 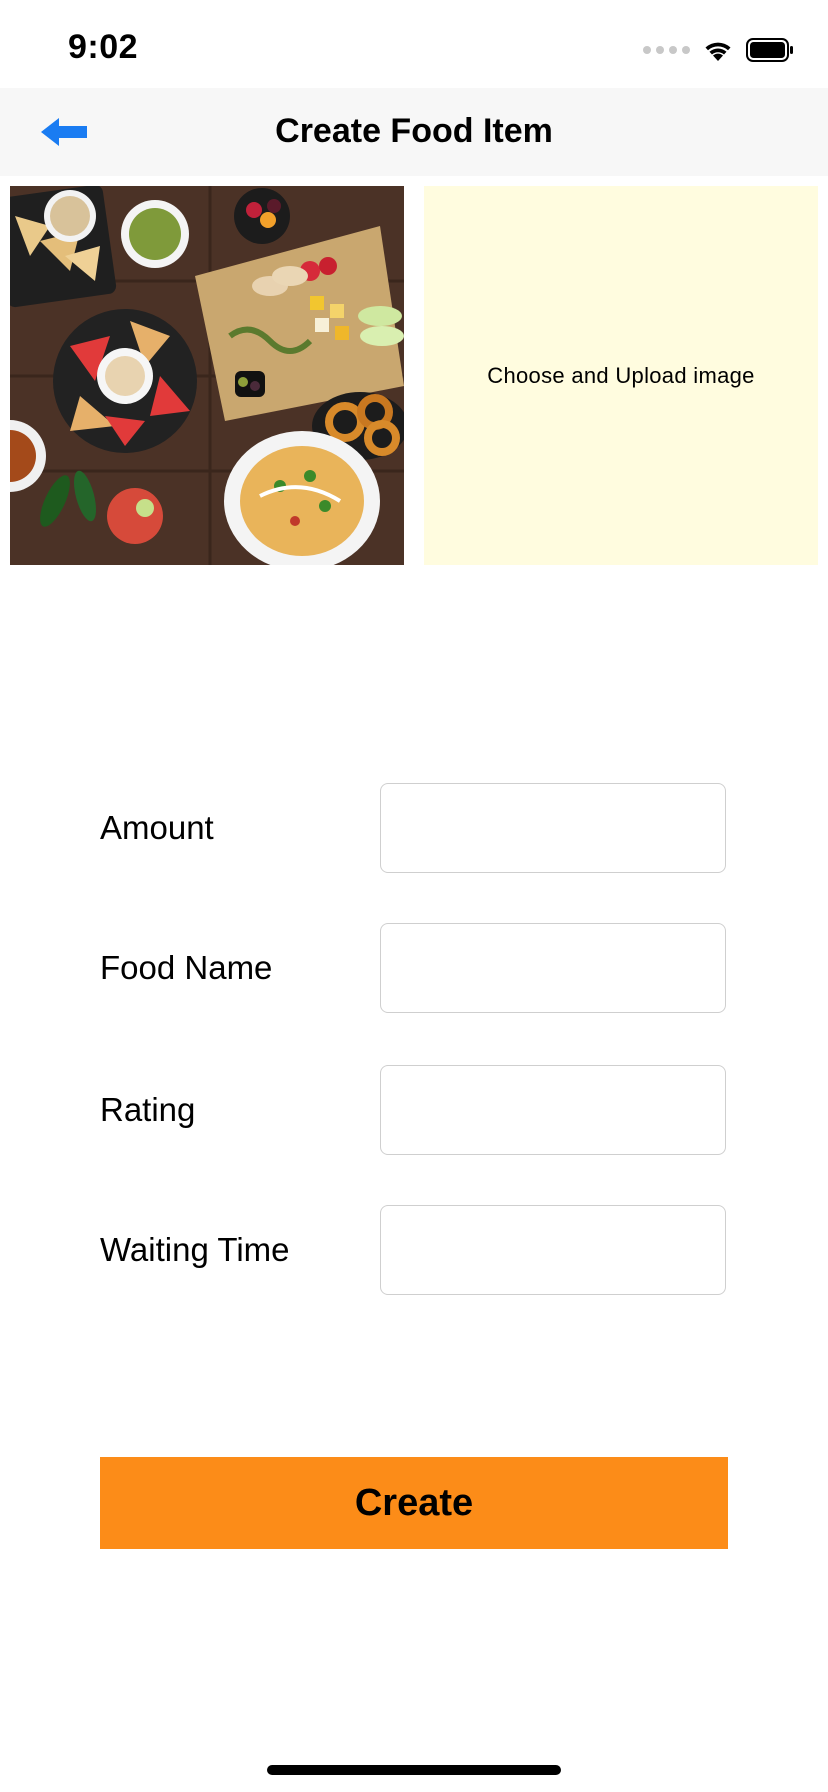 I want to click on cellular-signal-icon, so click(x=666, y=50).